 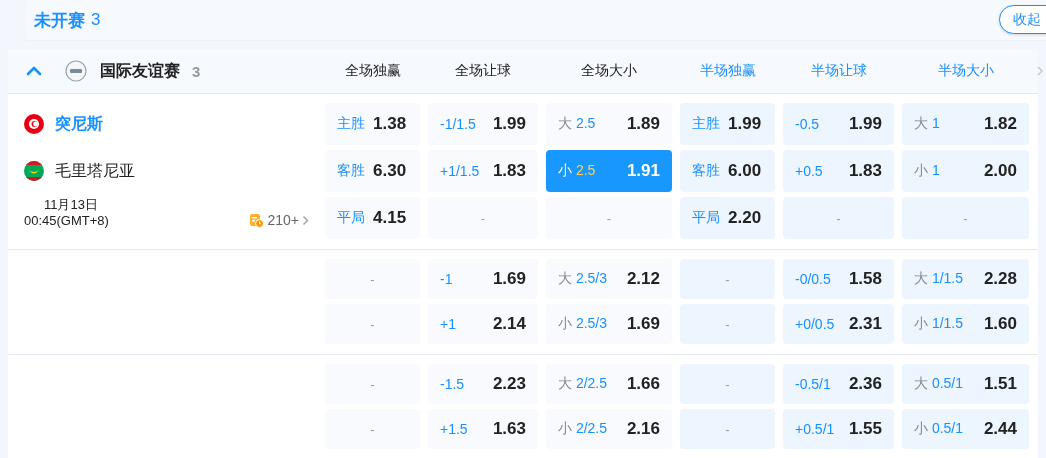 I want to click on odds-button: +1/1.5 1.83, so click(x=483, y=171).